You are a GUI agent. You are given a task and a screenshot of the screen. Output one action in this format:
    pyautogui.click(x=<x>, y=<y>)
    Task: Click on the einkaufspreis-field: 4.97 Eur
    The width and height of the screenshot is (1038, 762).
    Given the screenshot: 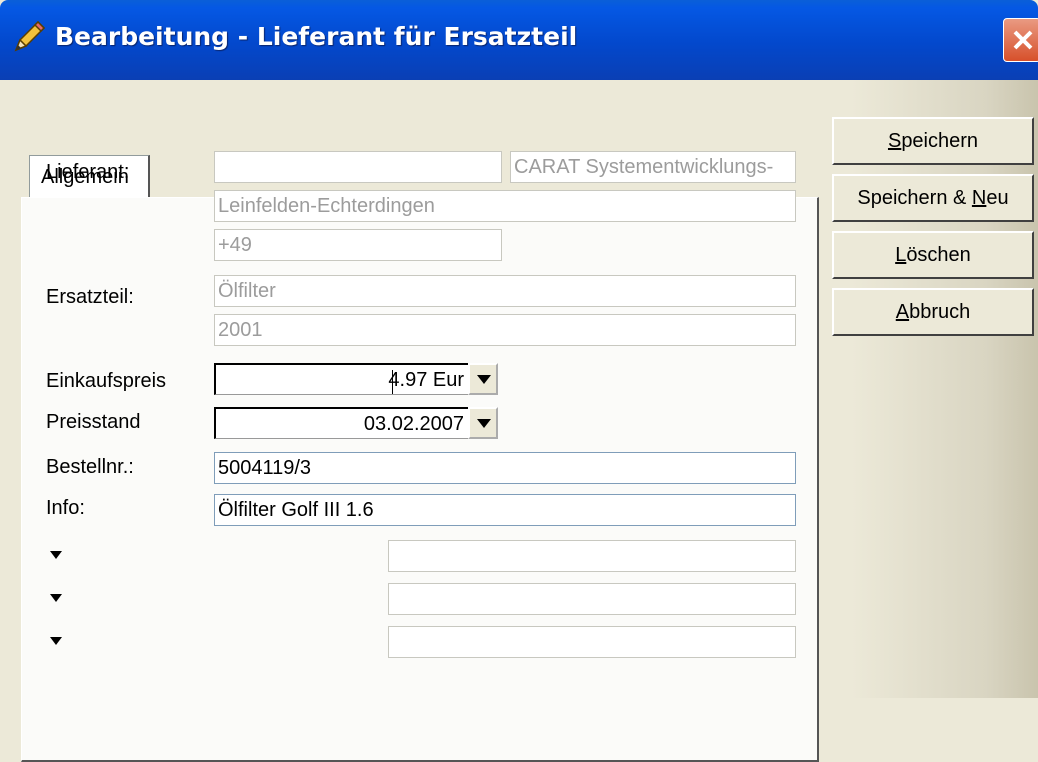 What is the action you would take?
    pyautogui.click(x=341, y=379)
    